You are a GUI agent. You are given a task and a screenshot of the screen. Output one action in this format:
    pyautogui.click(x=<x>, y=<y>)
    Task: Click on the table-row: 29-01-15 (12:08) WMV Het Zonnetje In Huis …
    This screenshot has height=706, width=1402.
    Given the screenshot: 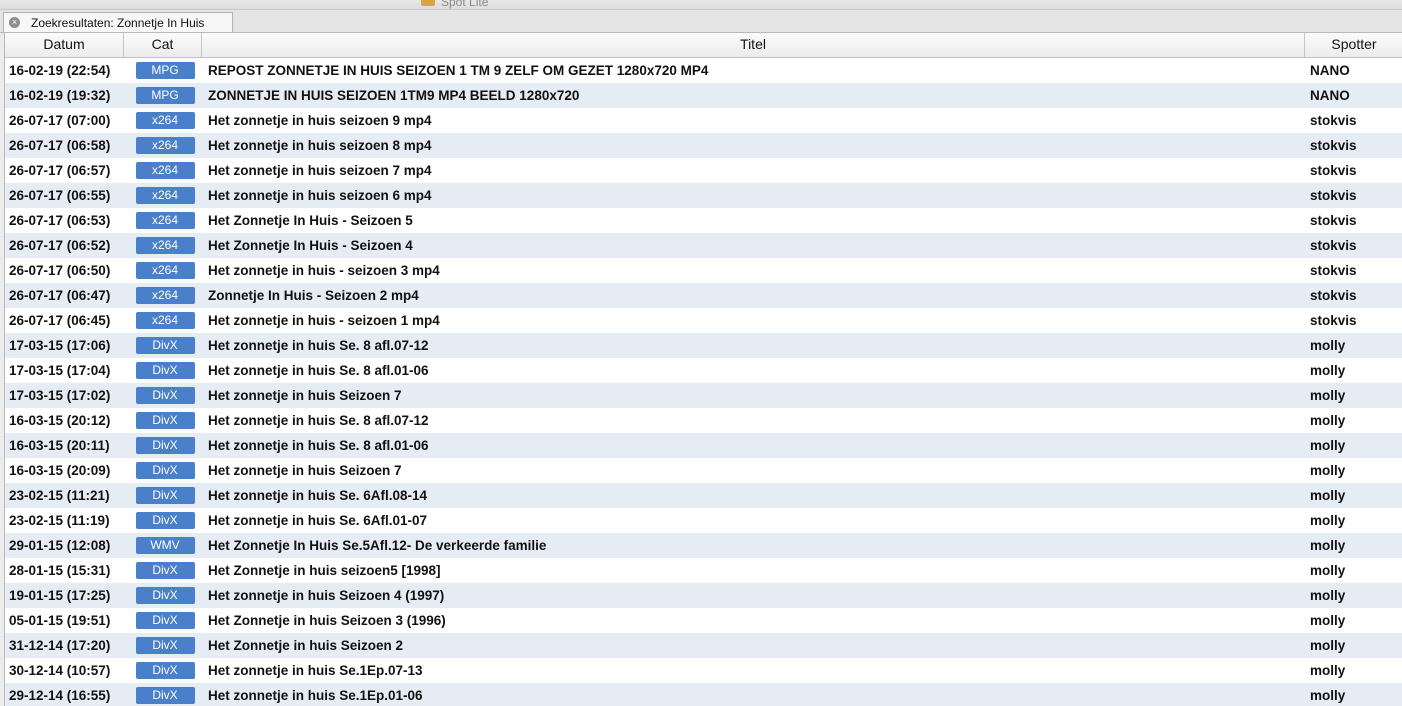 What is the action you would take?
    pyautogui.click(x=703, y=545)
    